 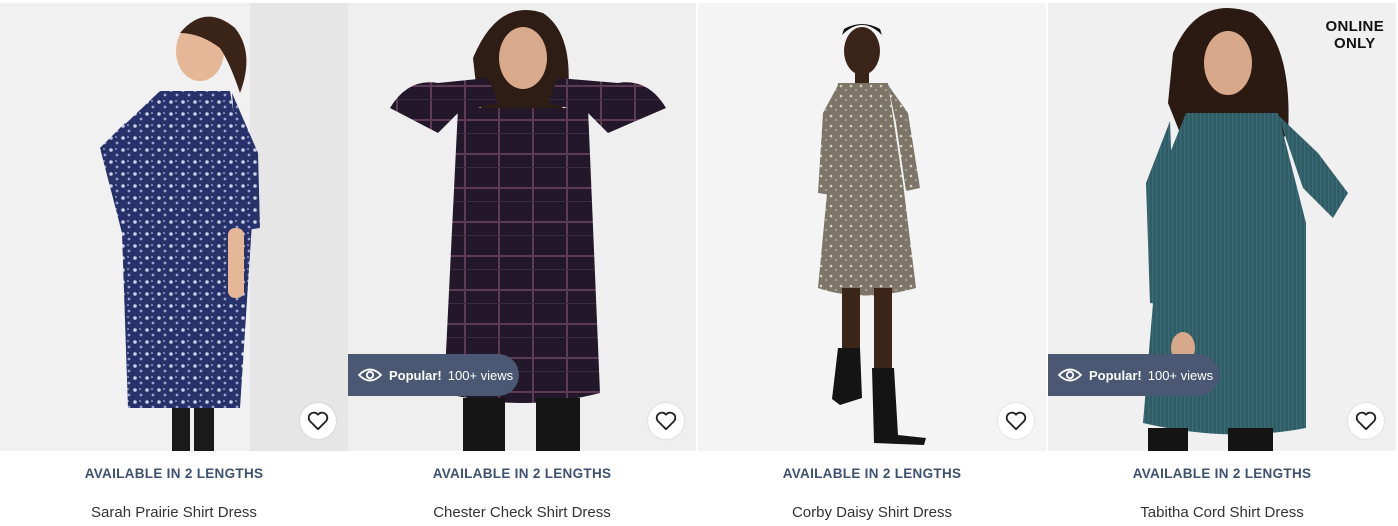 What do you see at coordinates (872, 512) in the screenshot?
I see `product-name: Corby Daisy Shirt Dress` at bounding box center [872, 512].